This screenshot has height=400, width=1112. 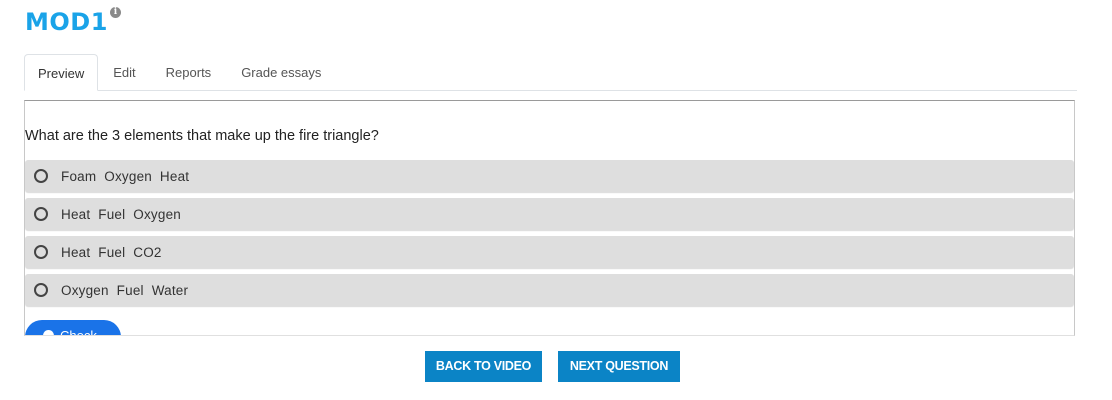 I want to click on check-circle-icon, so click(x=48, y=332).